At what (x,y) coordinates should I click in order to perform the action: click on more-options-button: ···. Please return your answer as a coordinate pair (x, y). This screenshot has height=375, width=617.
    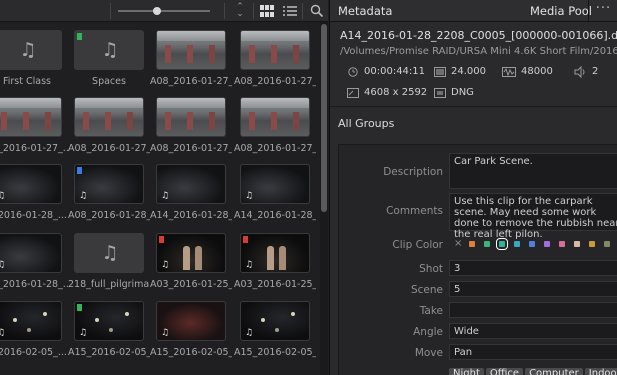
    Looking at the image, I should click on (602, 11).